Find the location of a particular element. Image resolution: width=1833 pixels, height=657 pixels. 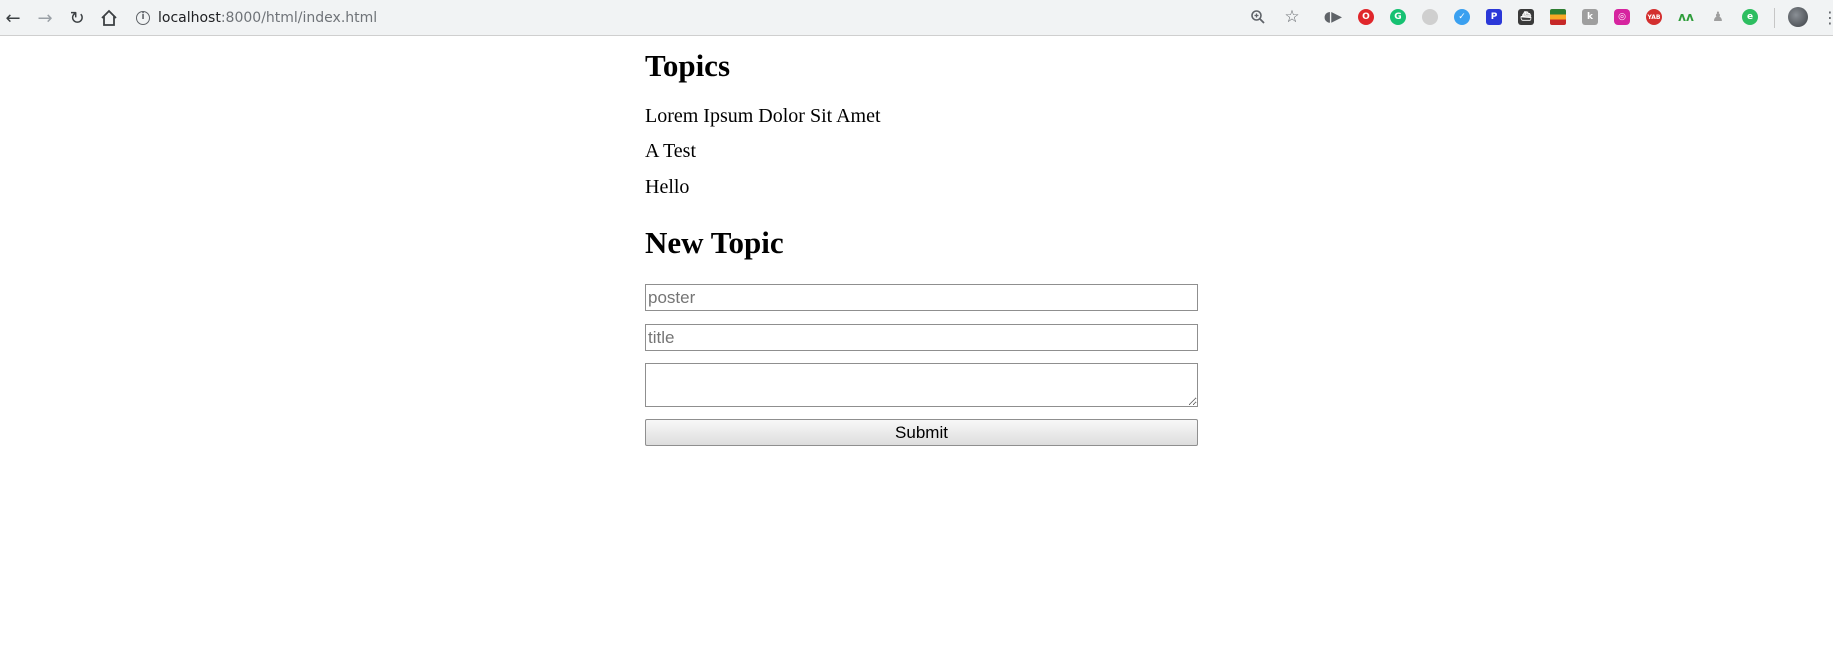

ship-extension-icon: ⛴ is located at coordinates (1526, 17).